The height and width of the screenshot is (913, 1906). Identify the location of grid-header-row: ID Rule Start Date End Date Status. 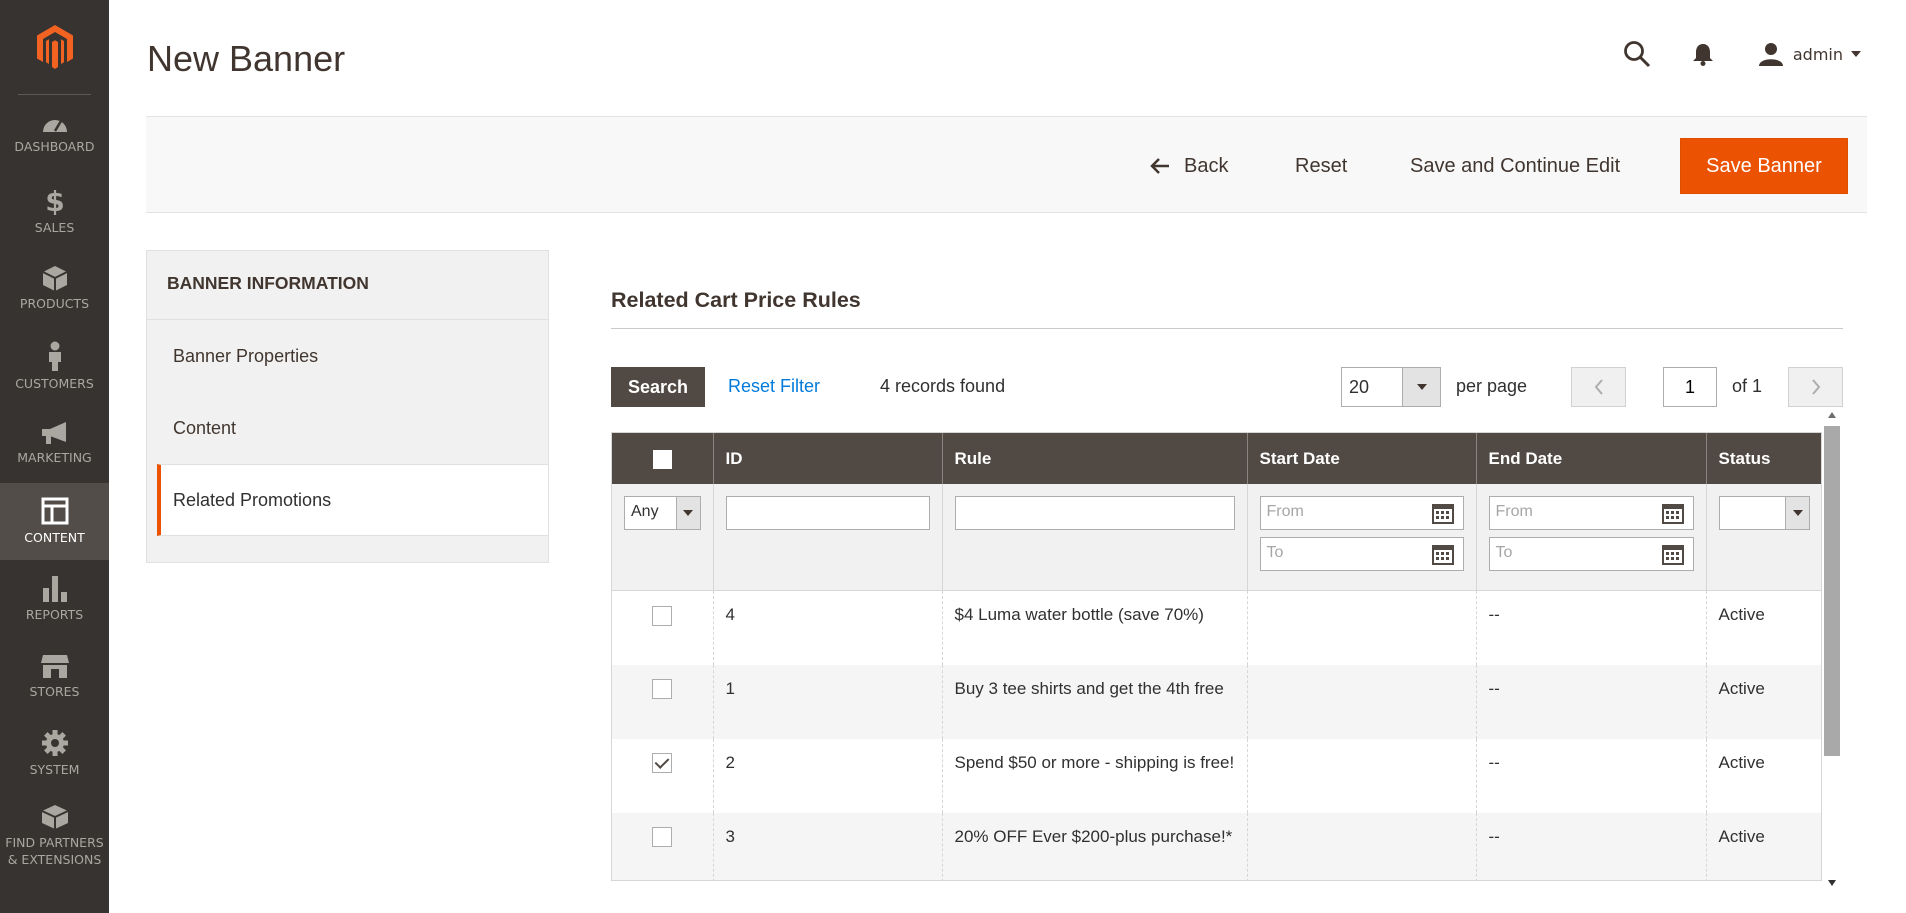
(1216, 458).